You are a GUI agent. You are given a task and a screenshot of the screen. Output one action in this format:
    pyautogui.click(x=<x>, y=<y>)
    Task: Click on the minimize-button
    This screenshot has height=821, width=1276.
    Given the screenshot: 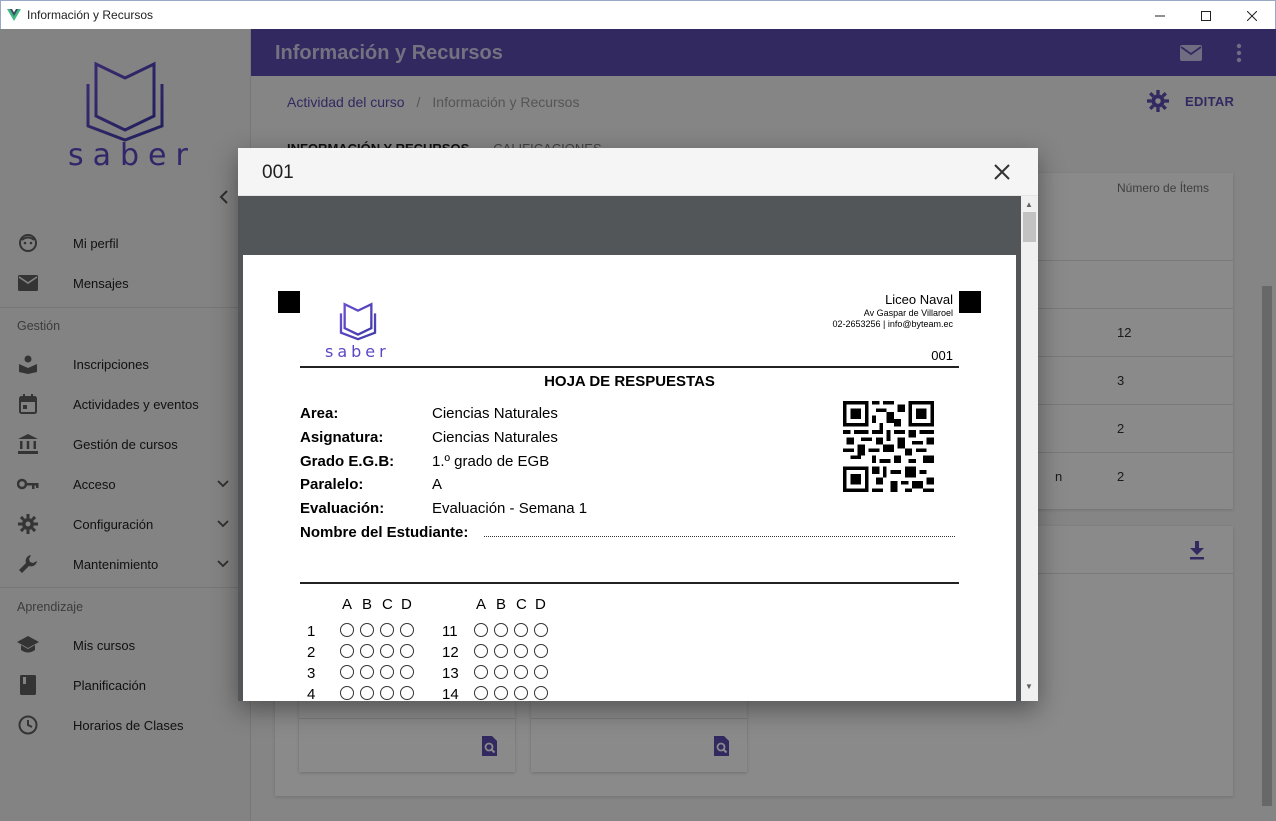 What is the action you would take?
    pyautogui.click(x=1160, y=15)
    